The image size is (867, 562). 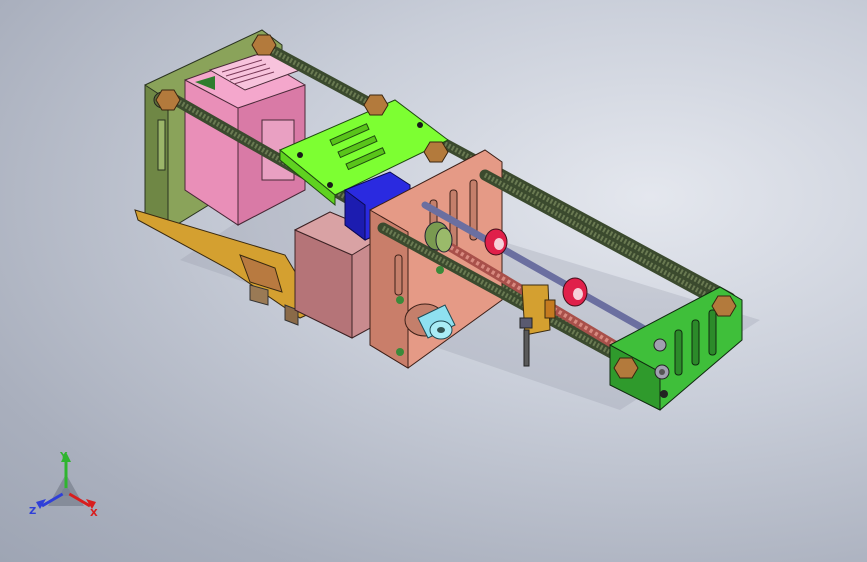 I want to click on orientation-triad: Y X Z, so click(x=66, y=486).